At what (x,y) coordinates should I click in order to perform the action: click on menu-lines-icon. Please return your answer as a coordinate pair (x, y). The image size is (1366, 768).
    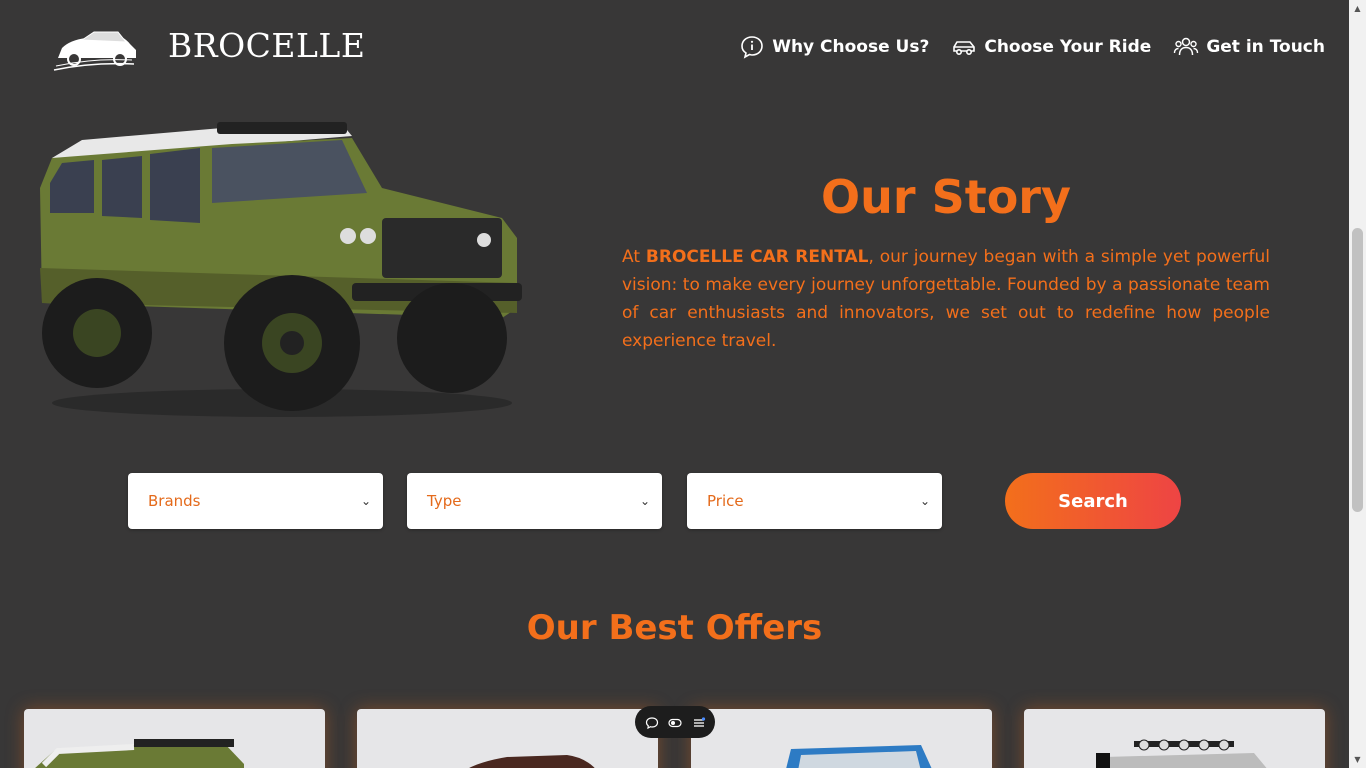
    Looking at the image, I should click on (699, 722).